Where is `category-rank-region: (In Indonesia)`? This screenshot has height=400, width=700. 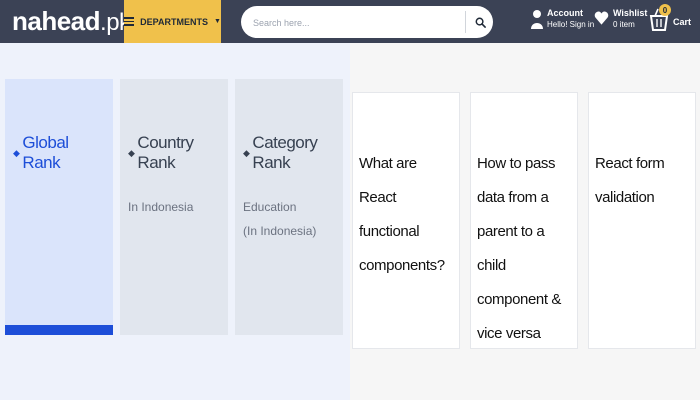 category-rank-region: (In Indonesia) is located at coordinates (280, 231).